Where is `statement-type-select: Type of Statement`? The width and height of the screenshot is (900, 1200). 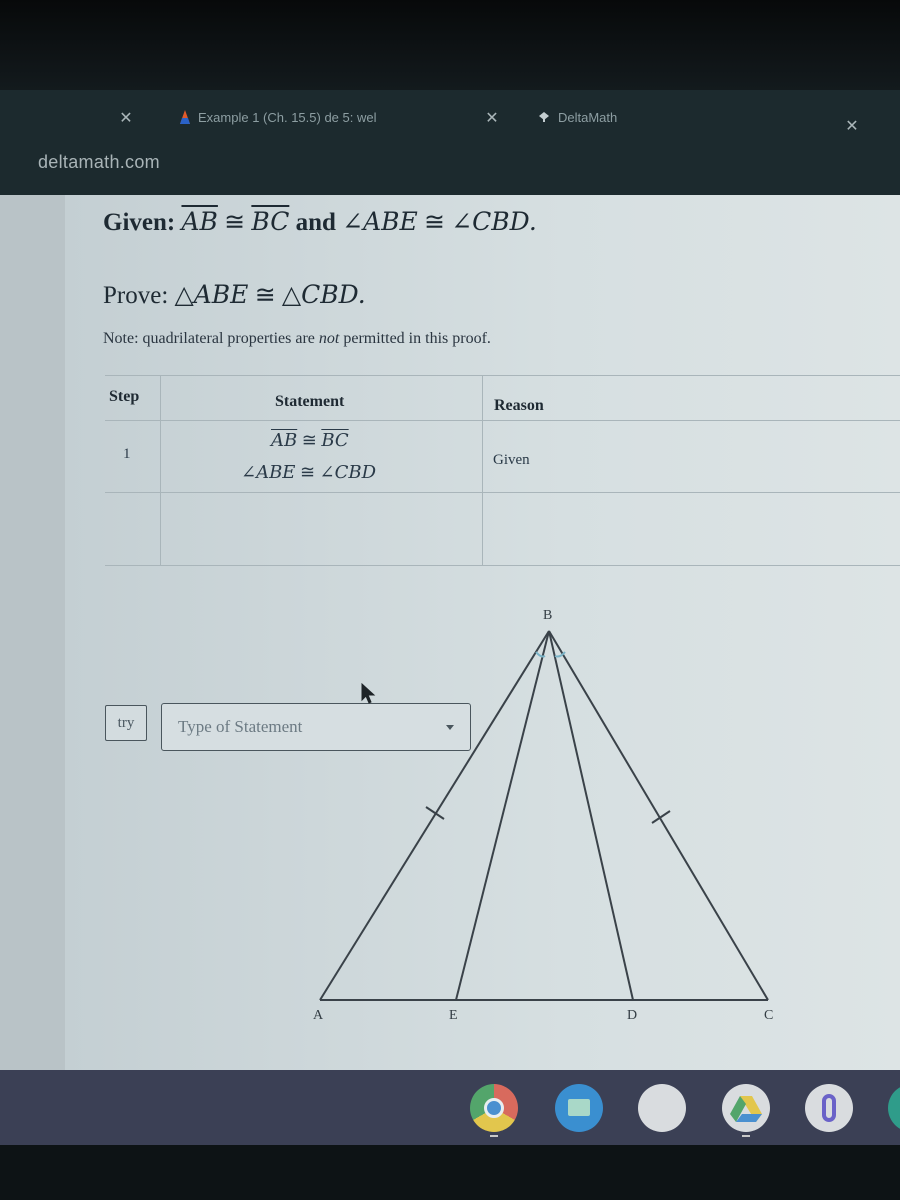
statement-type-select: Type of Statement is located at coordinates (316, 727).